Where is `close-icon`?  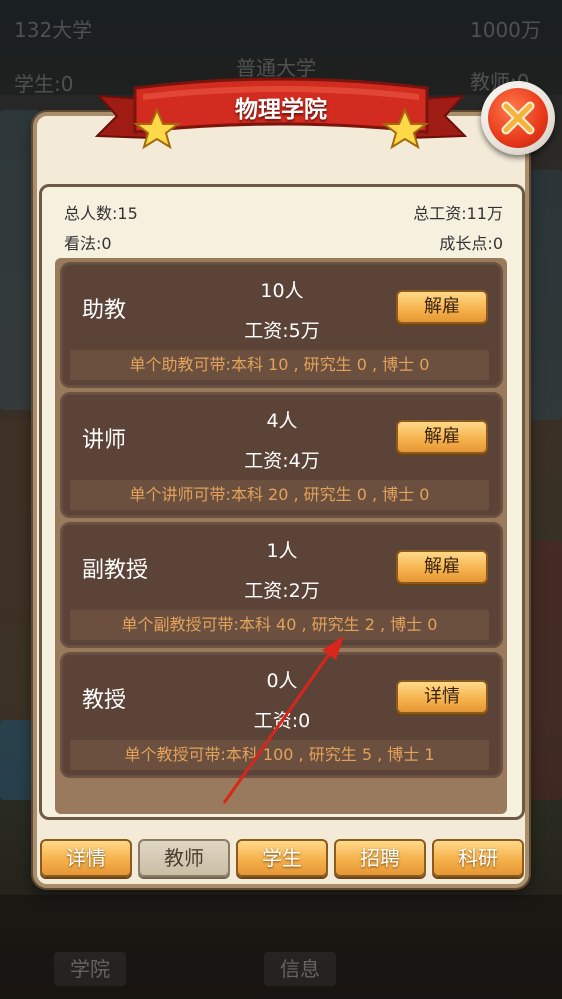
close-icon is located at coordinates (518, 118).